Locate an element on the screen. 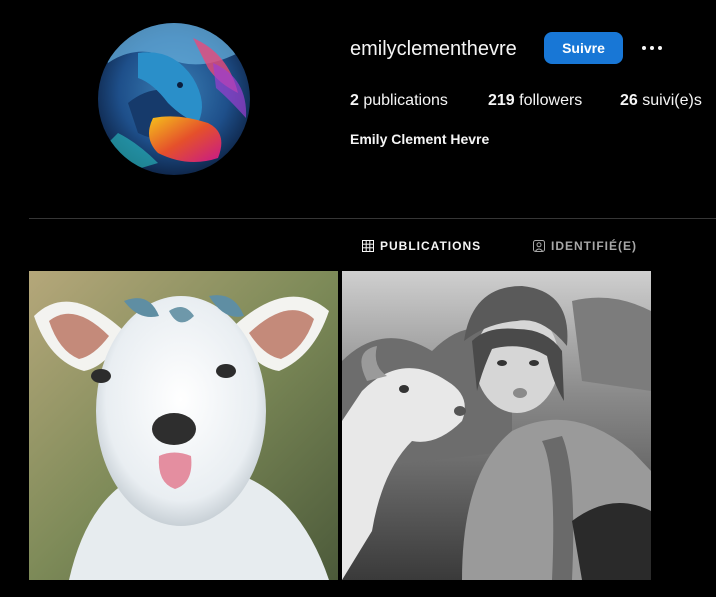 The image size is (716, 597). tab-publications: PUBLICATIONS is located at coordinates (421, 246).